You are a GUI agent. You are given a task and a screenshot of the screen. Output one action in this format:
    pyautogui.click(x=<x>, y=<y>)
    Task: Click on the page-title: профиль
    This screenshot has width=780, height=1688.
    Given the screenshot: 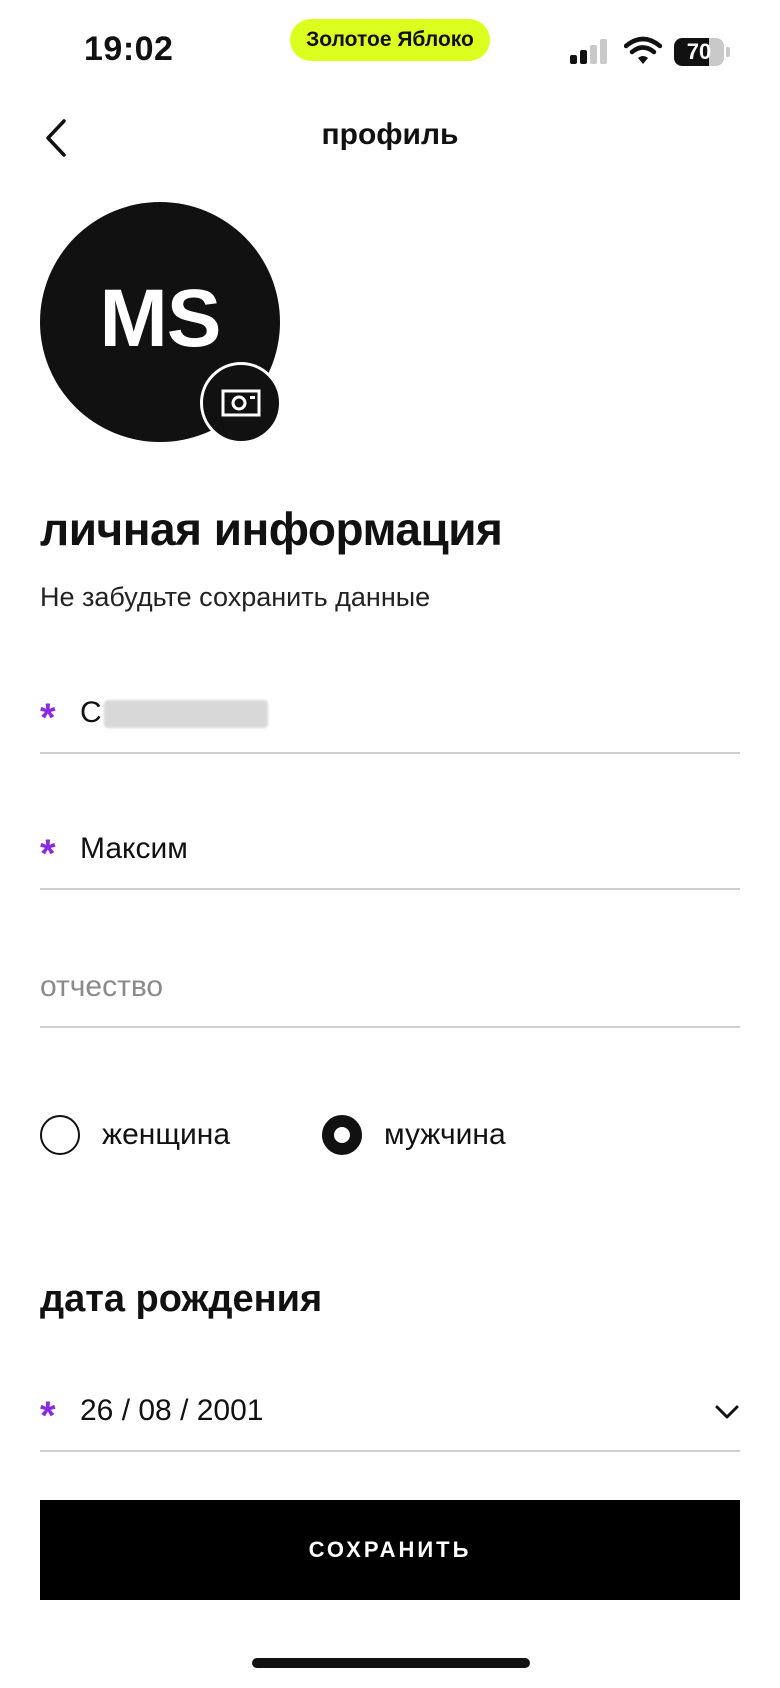 What is the action you would take?
    pyautogui.click(x=390, y=134)
    